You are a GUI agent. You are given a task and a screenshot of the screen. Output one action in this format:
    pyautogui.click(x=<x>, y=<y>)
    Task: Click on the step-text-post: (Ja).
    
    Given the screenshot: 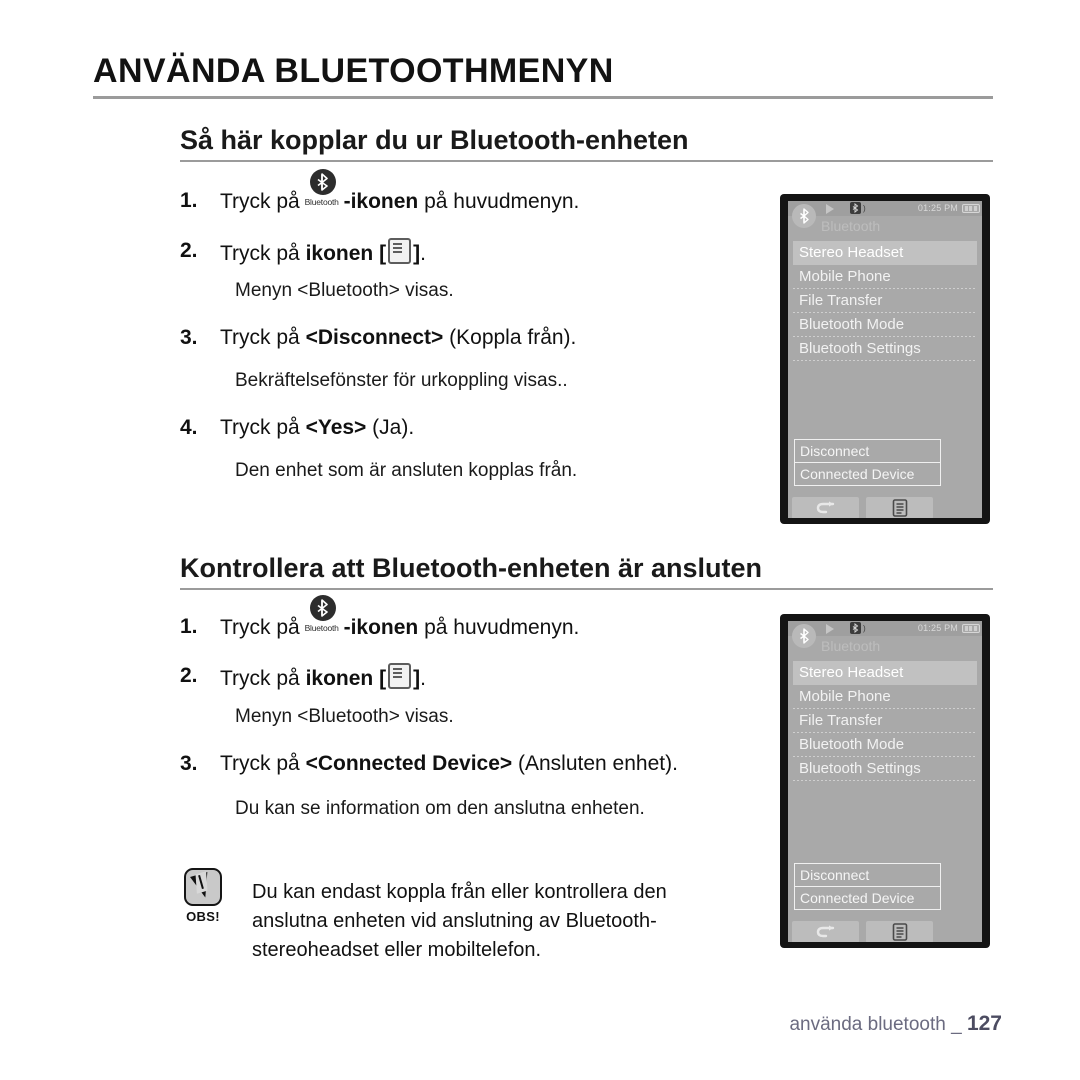 What is the action you would take?
    pyautogui.click(x=390, y=427)
    